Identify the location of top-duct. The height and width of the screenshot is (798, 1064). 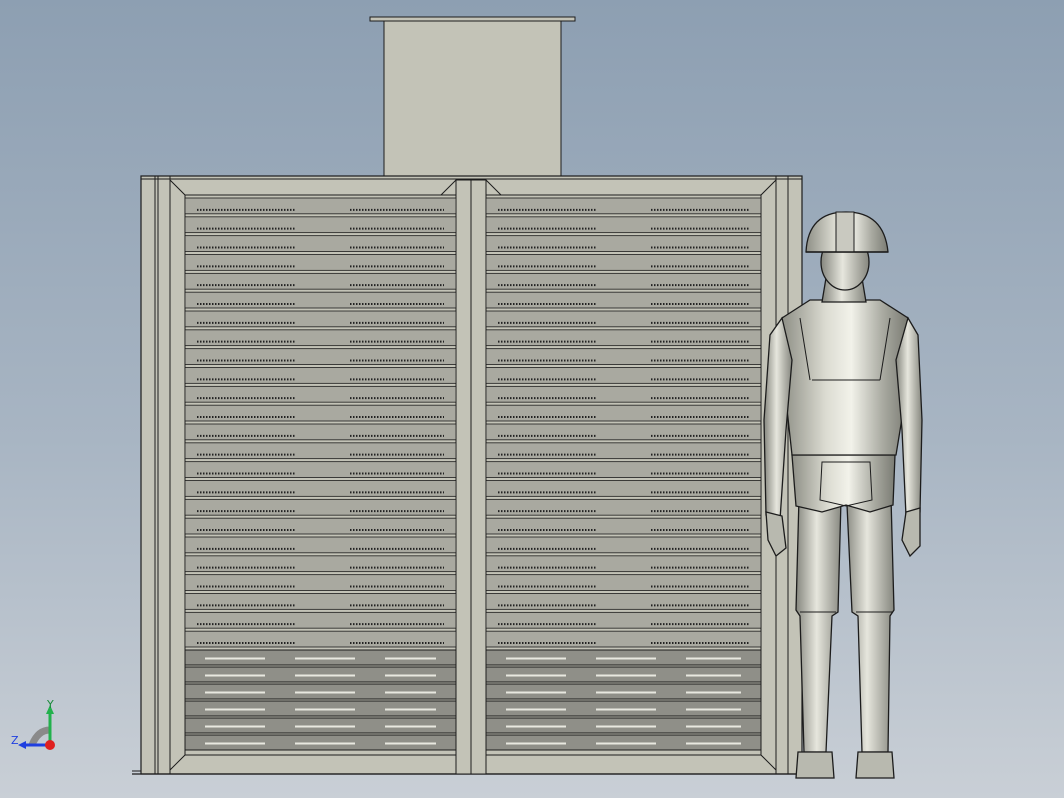
(472, 96).